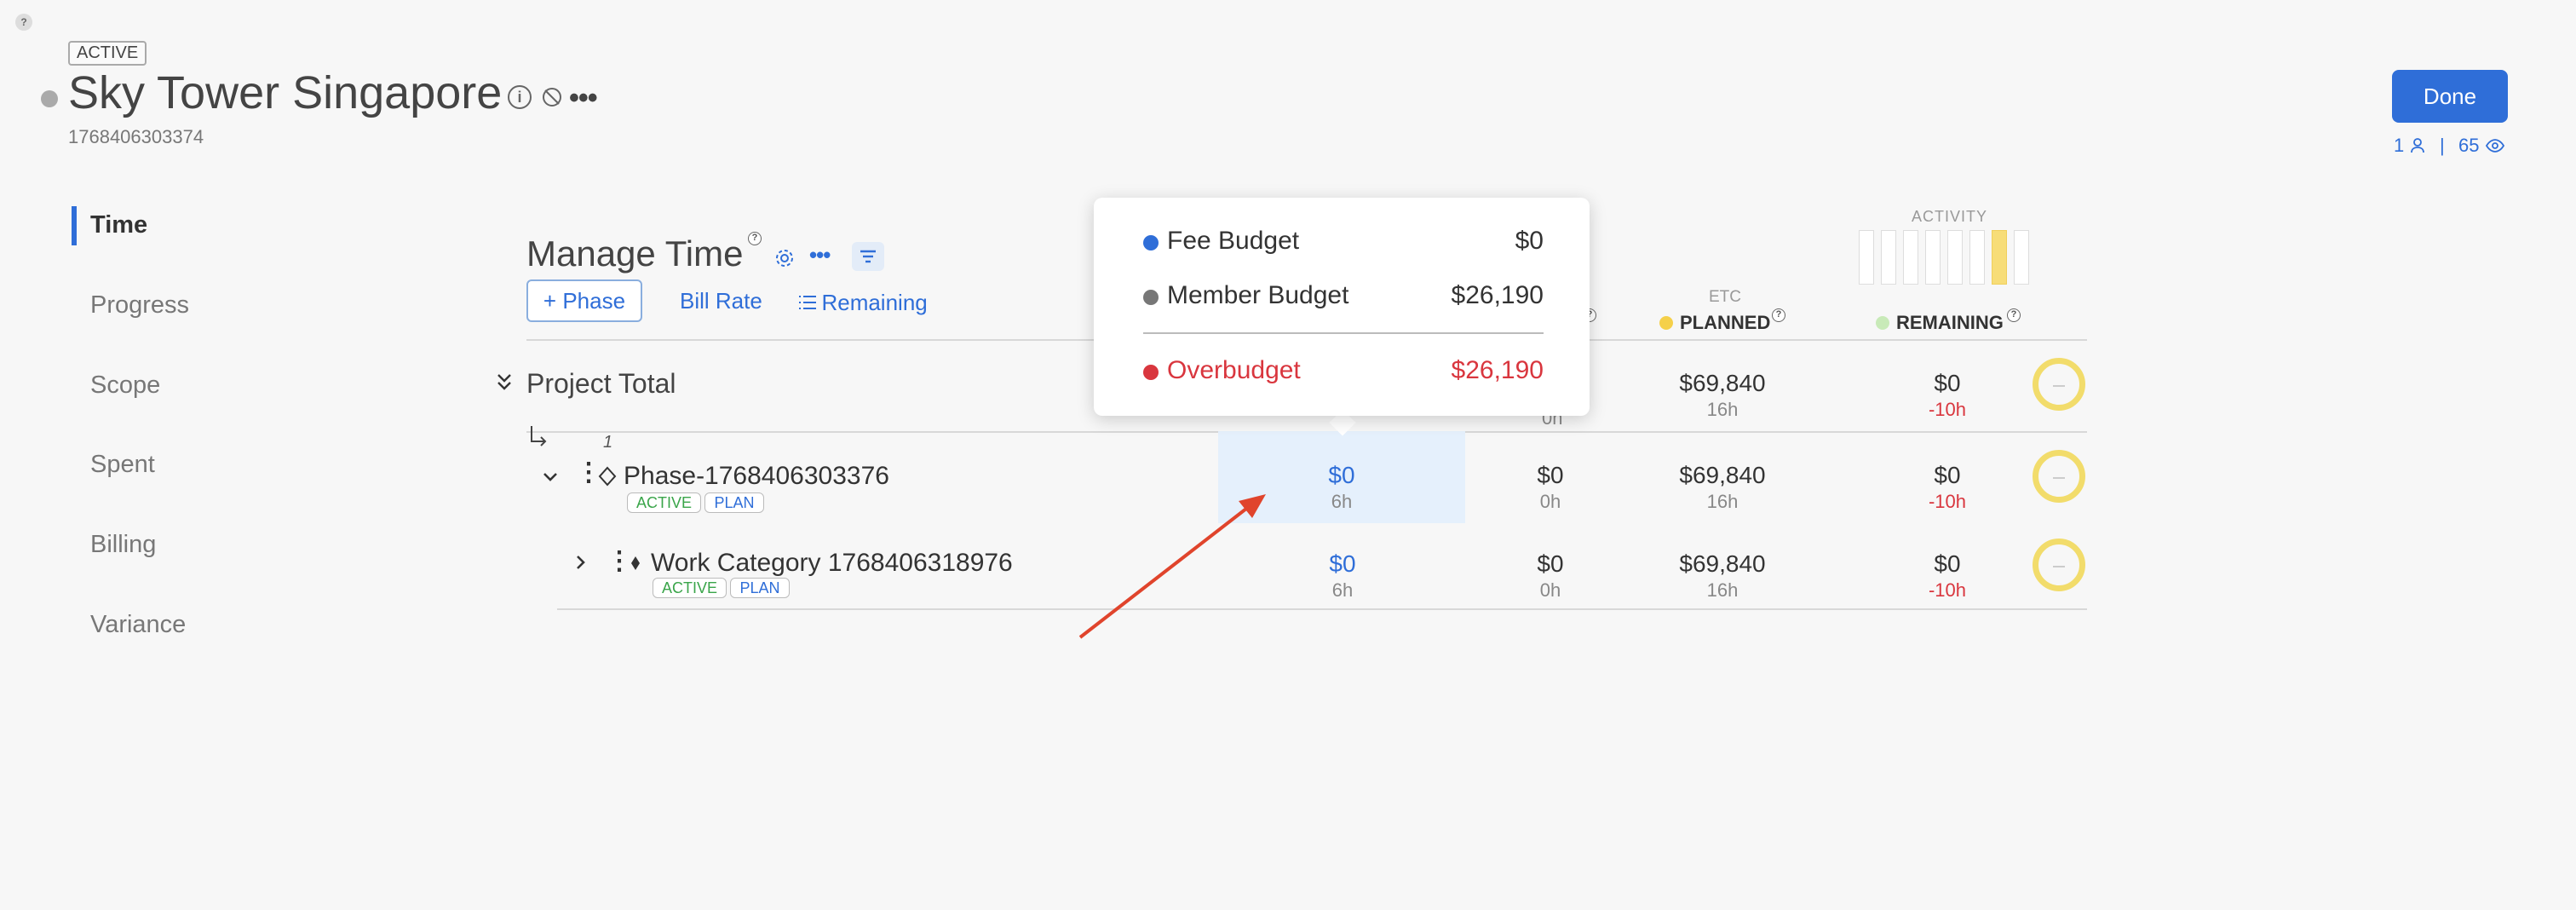 This screenshot has width=2576, height=910. I want to click on fee-budget-value: $0, so click(1530, 241).